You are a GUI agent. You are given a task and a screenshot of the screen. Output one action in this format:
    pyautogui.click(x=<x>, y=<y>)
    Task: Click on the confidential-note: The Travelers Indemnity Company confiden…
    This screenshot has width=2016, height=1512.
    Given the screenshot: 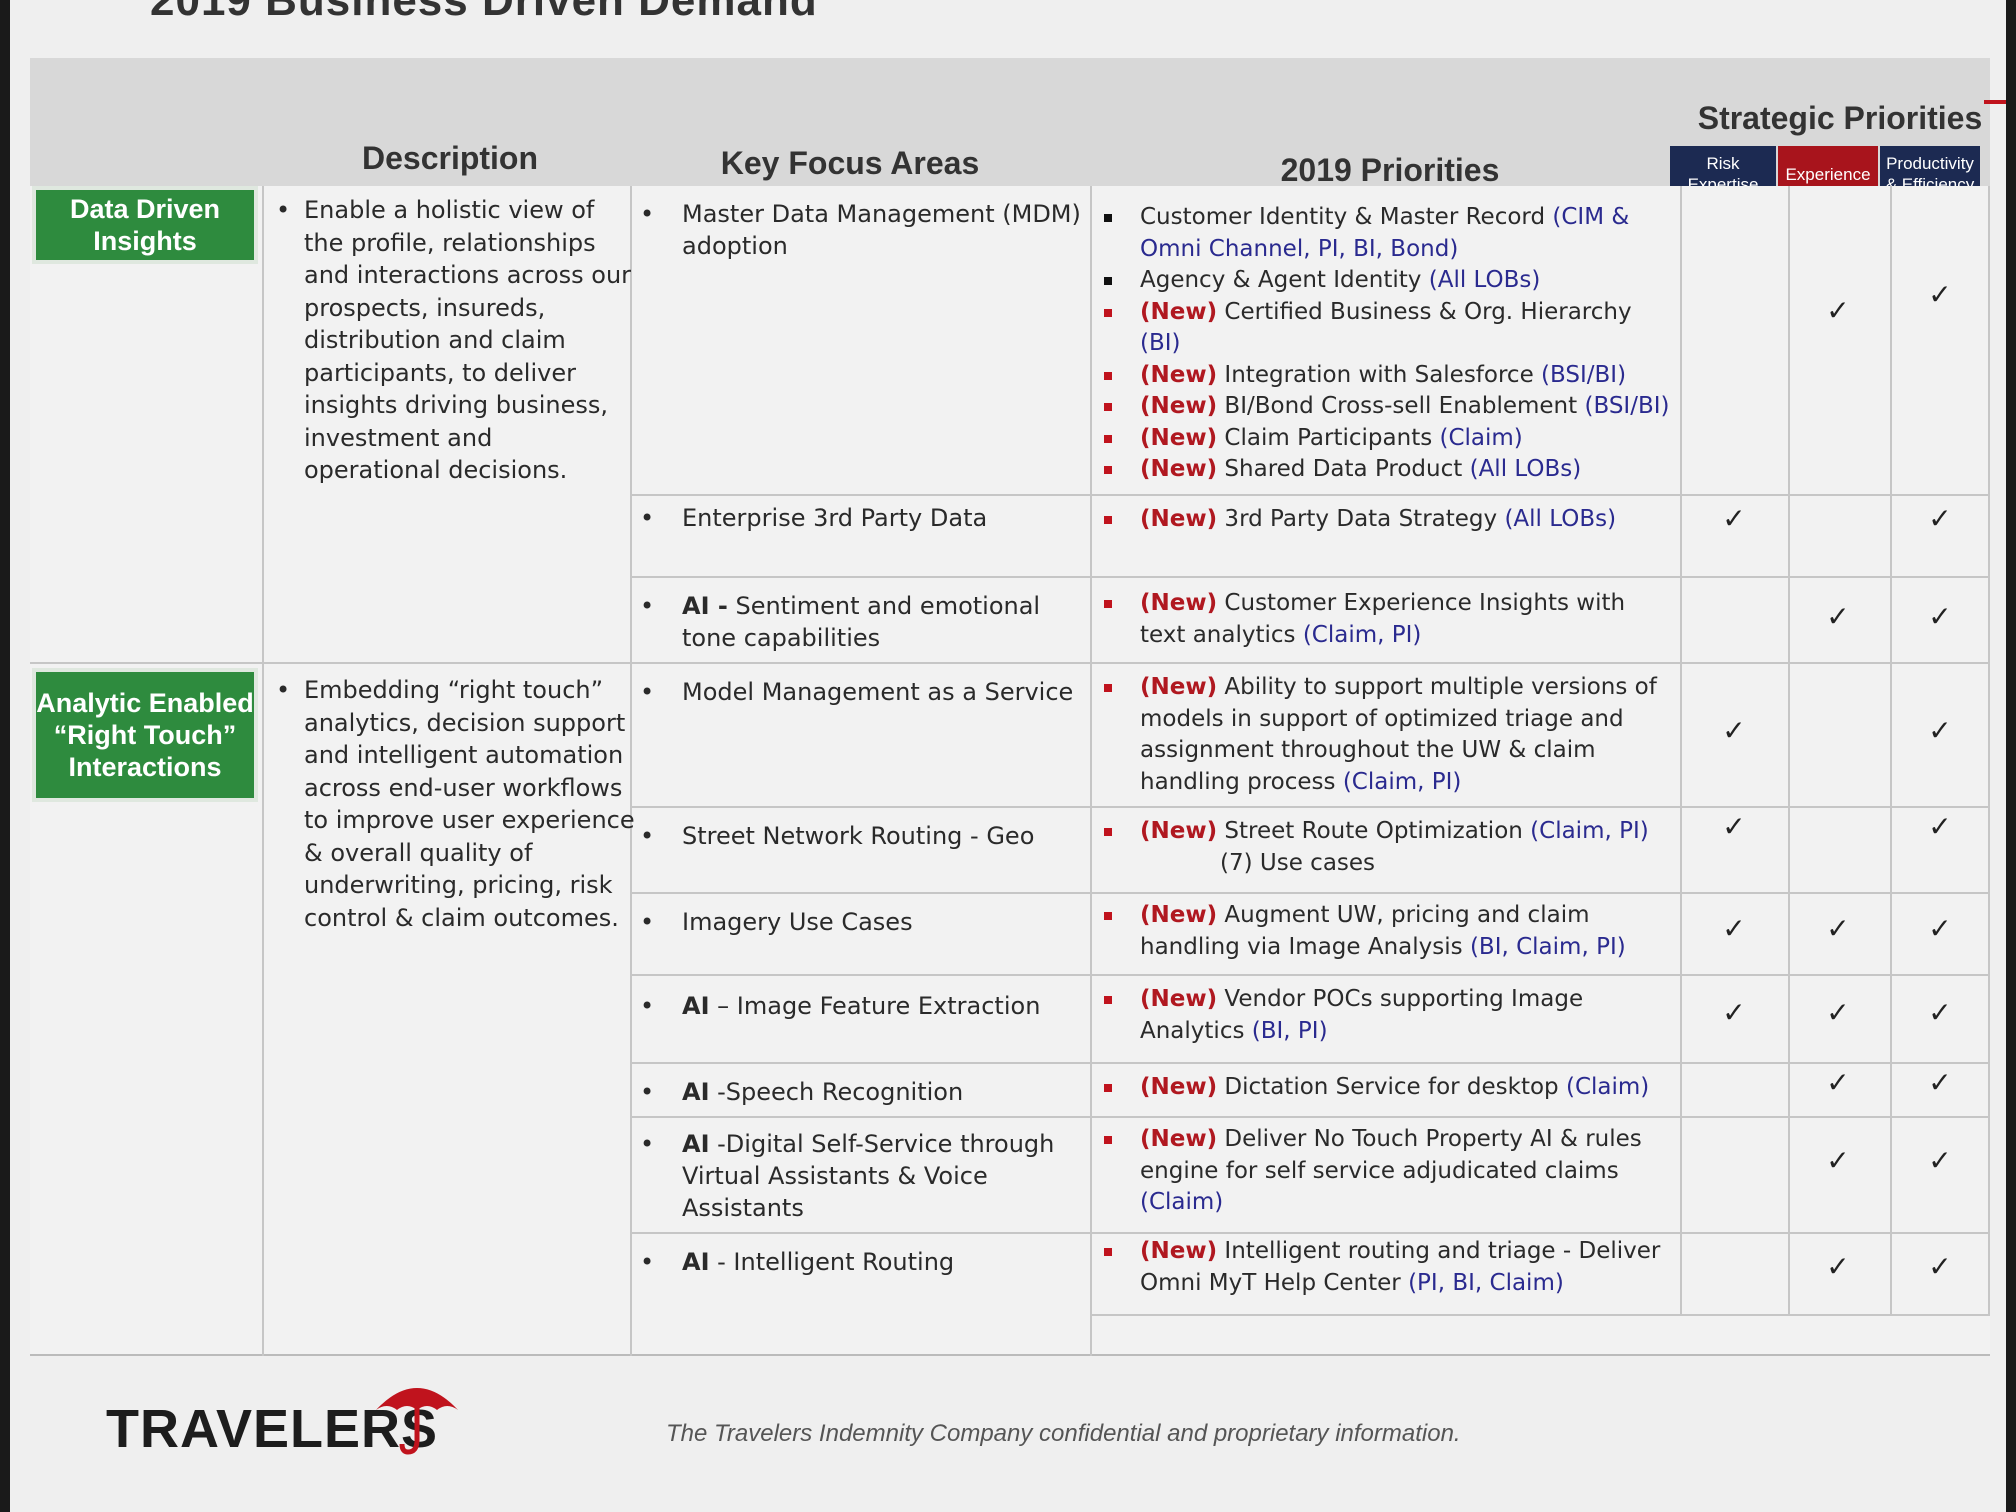 What is the action you would take?
    pyautogui.click(x=1063, y=1433)
    